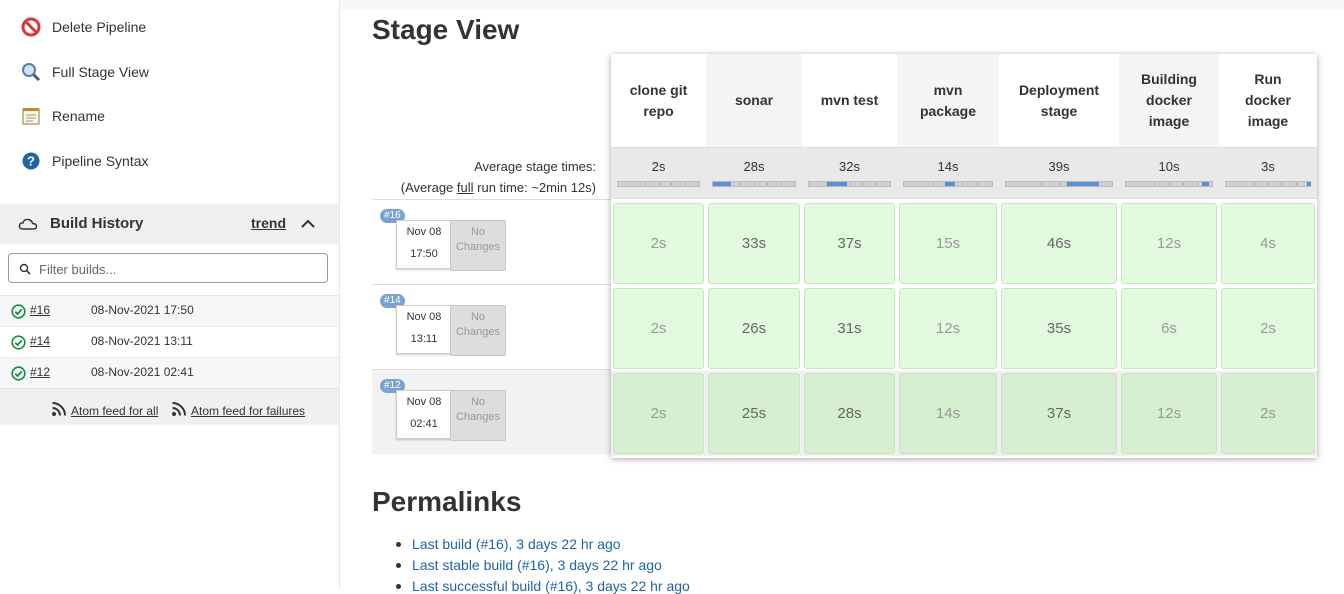 Image resolution: width=1344 pixels, height=594 pixels. What do you see at coordinates (849, 166) in the screenshot?
I see `stage-average-time: 32s` at bounding box center [849, 166].